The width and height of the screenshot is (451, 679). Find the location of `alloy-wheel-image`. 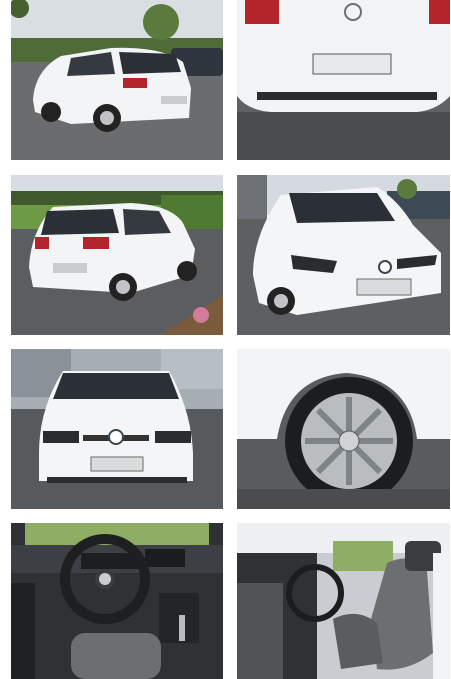

alloy-wheel-image is located at coordinates (343, 429).